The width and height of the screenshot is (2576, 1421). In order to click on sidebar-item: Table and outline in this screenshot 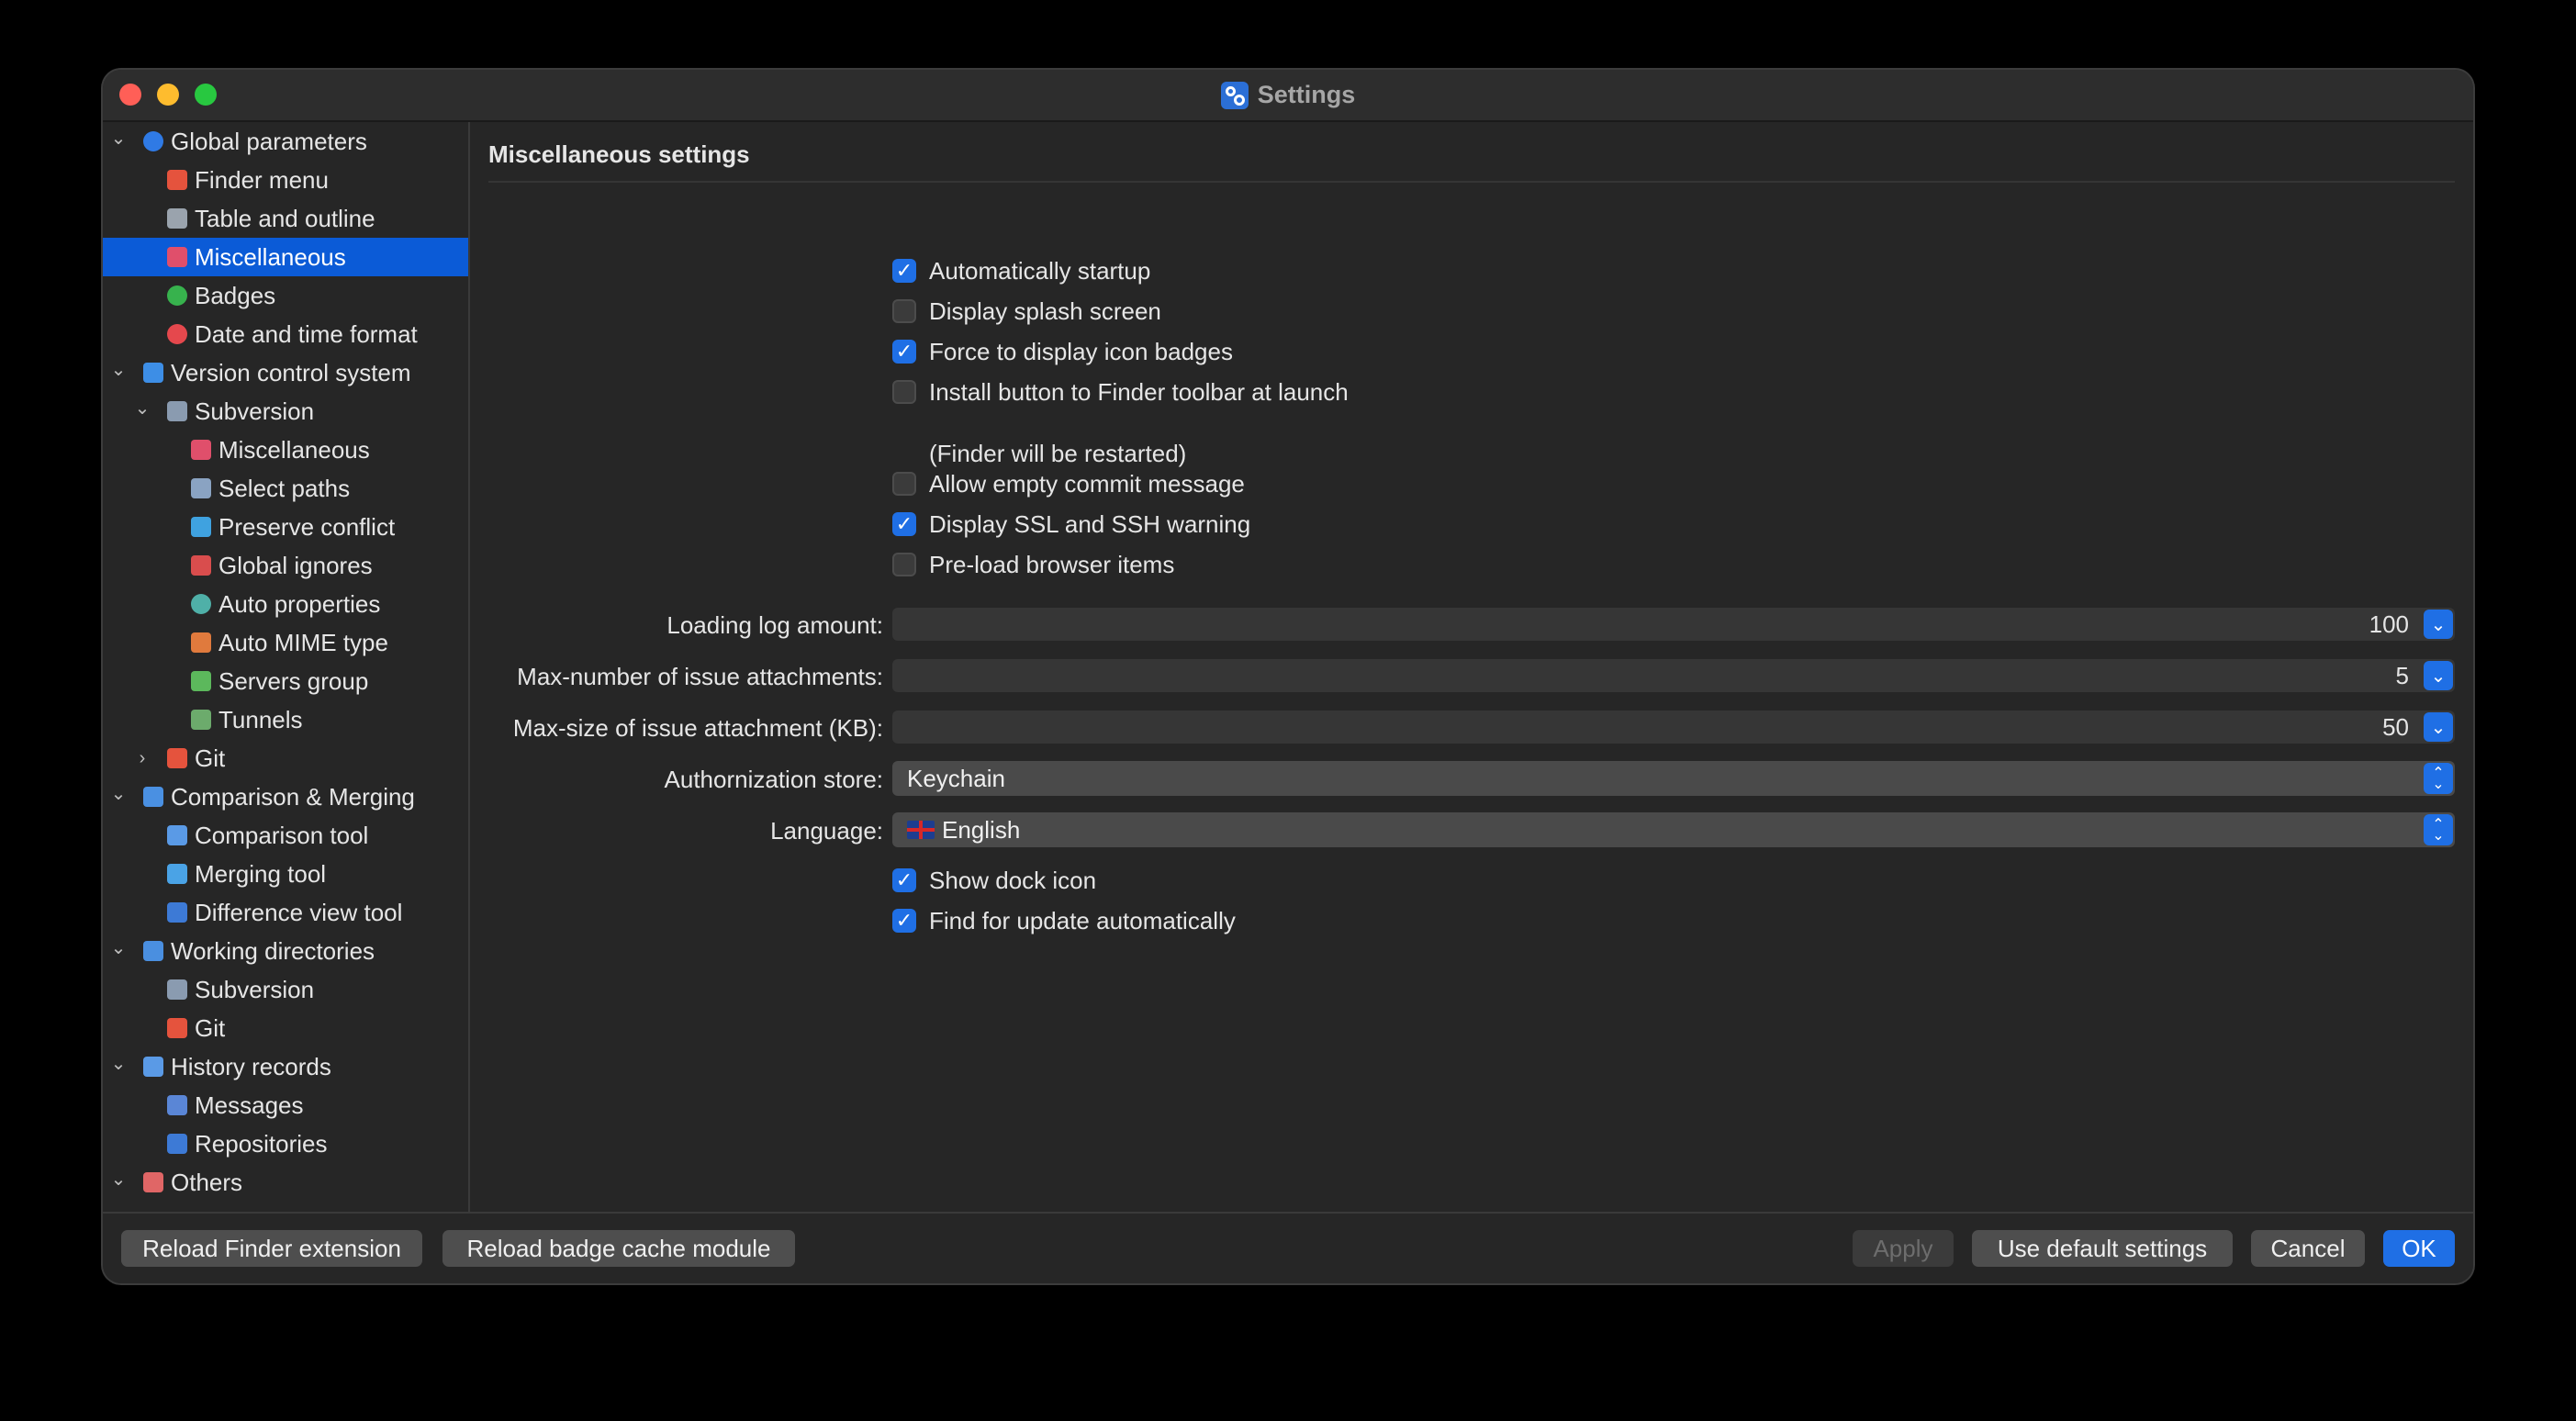, I will do `click(285, 218)`.